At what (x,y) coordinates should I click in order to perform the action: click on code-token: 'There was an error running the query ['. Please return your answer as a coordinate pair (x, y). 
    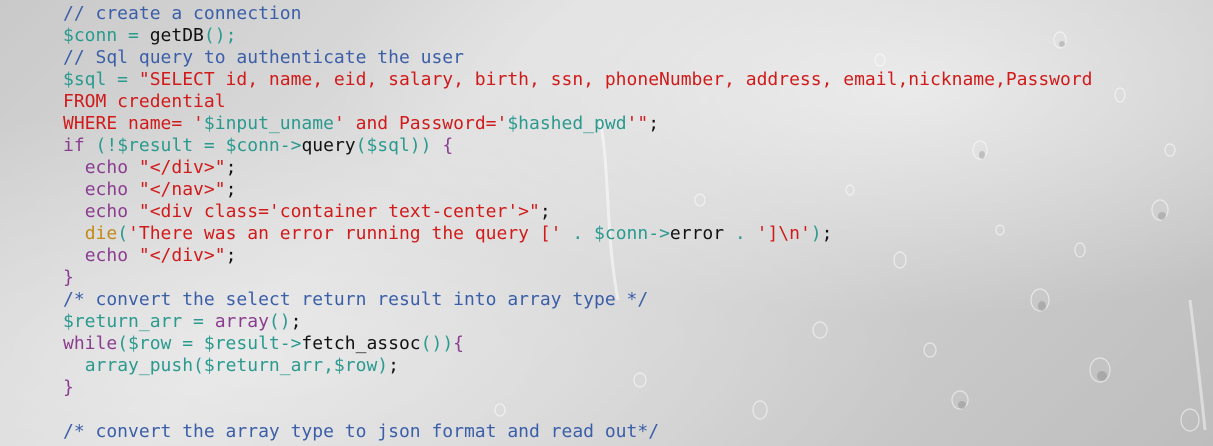
    Looking at the image, I should click on (345, 233).